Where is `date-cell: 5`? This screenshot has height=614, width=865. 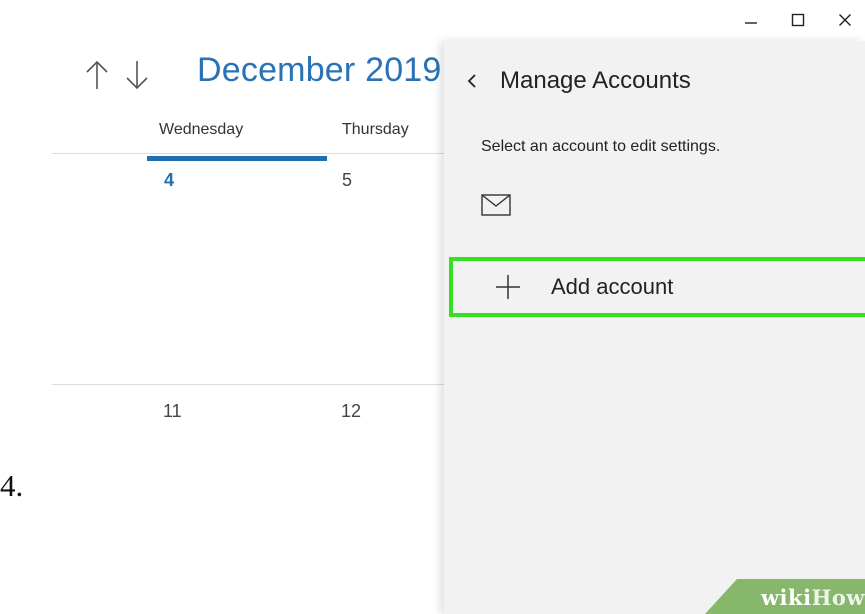 date-cell: 5 is located at coordinates (347, 180).